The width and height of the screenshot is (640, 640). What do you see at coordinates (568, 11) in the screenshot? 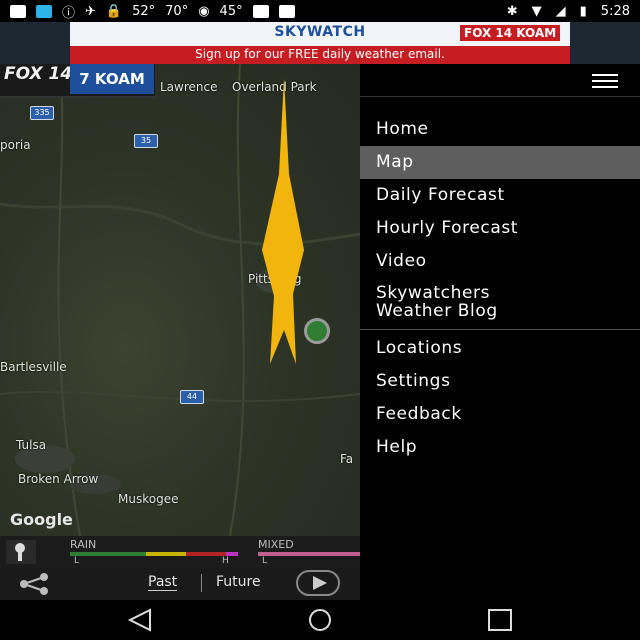
I see `status-right: ✱ ▼ ◢ ▮ 5:28` at bounding box center [568, 11].